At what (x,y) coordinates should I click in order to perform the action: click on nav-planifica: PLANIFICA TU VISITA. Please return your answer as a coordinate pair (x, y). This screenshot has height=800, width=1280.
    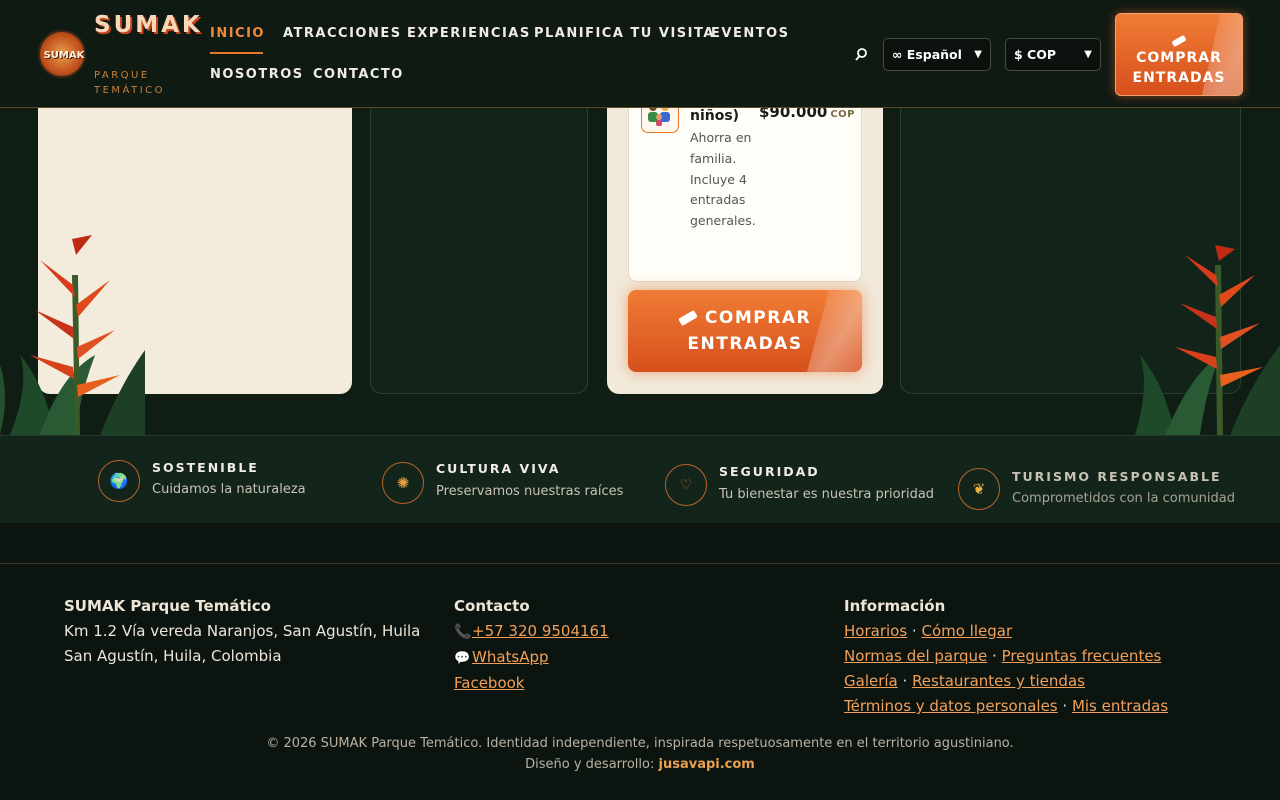
    Looking at the image, I should click on (624, 33).